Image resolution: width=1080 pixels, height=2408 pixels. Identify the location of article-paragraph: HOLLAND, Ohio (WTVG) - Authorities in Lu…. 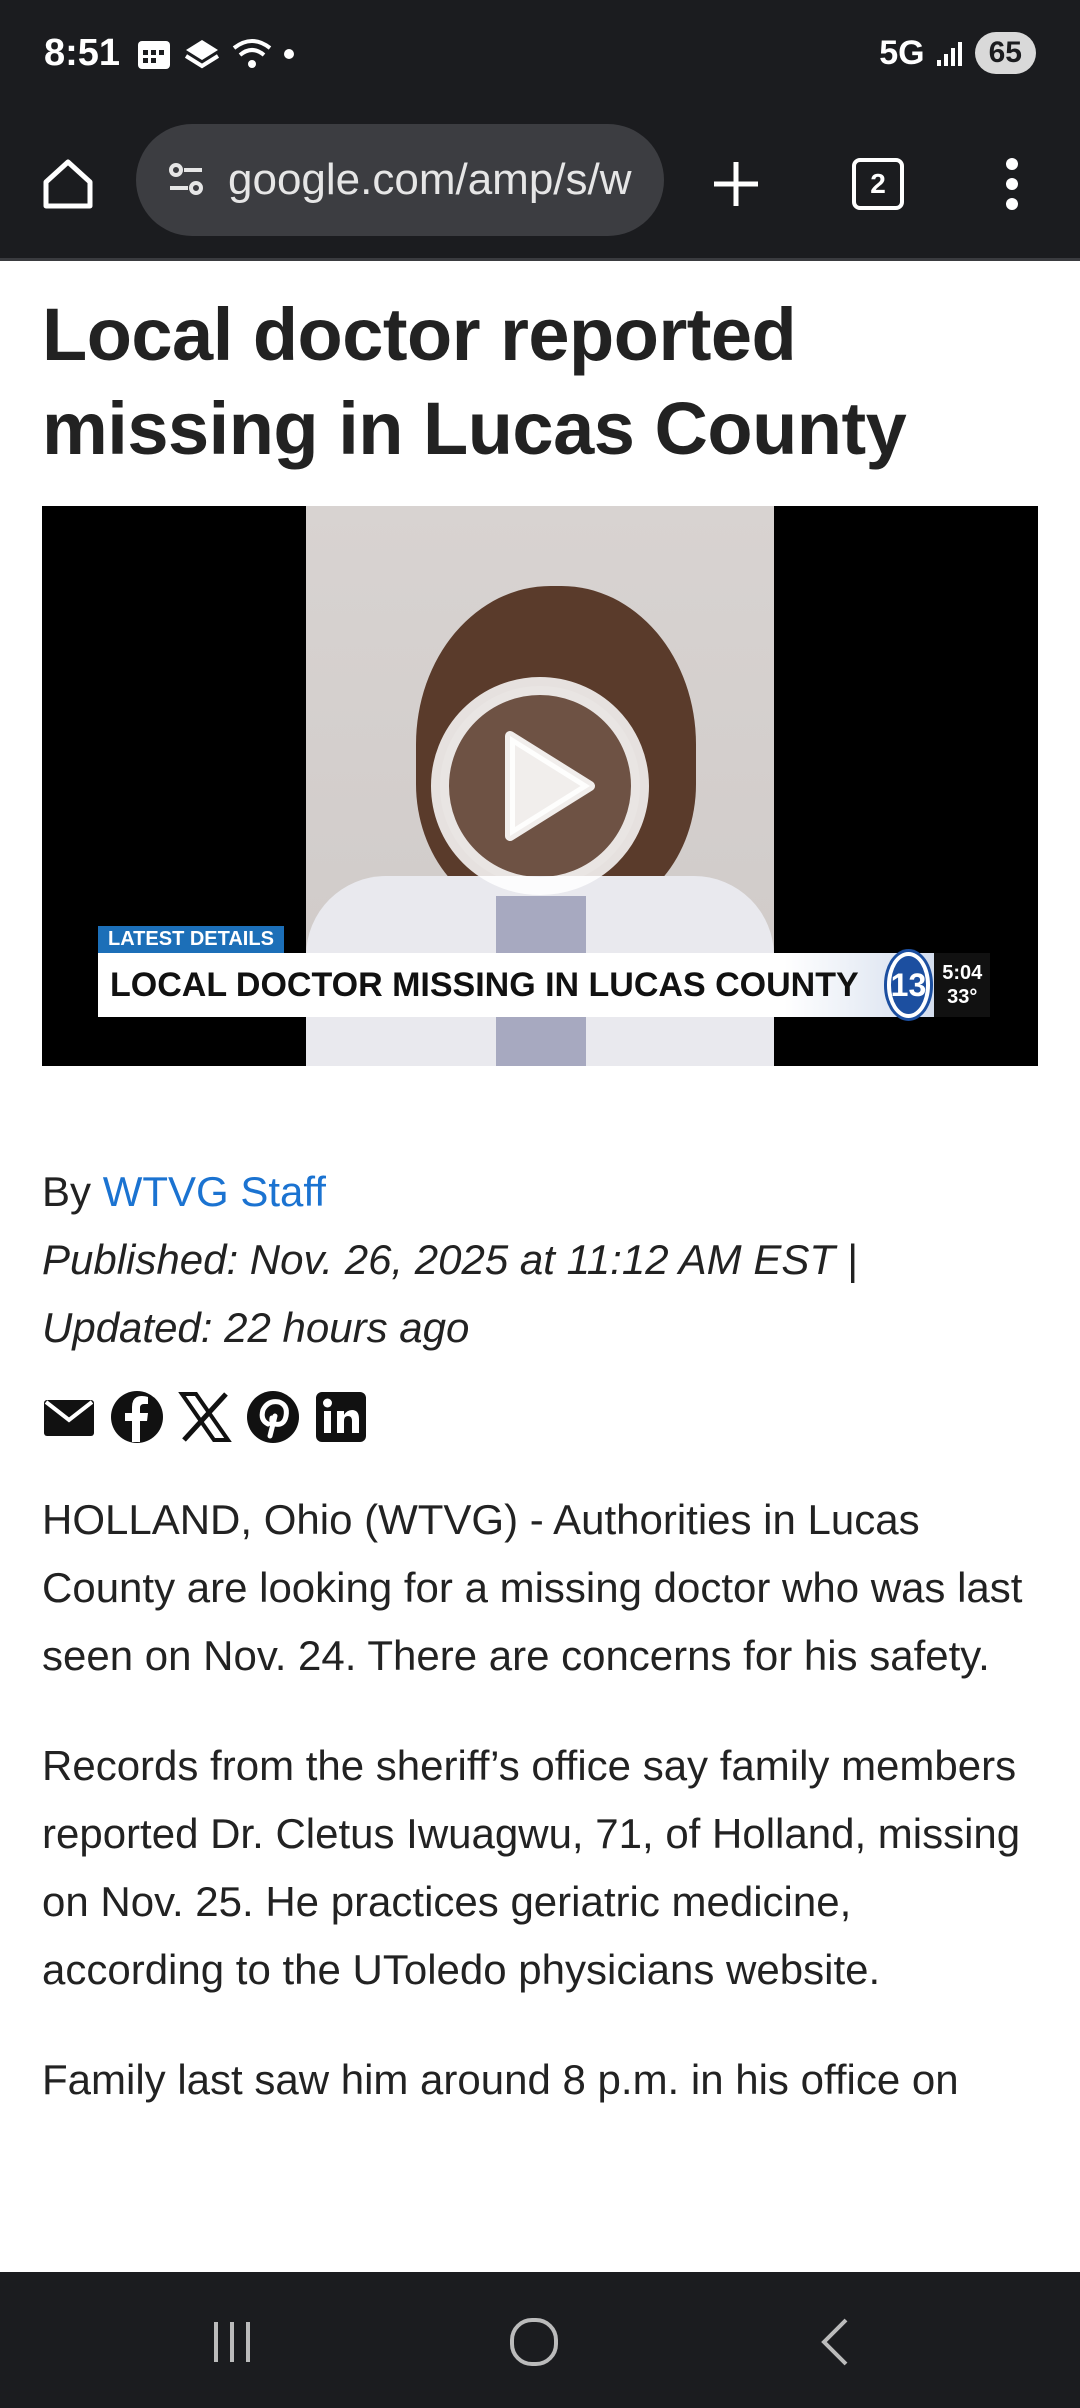
(532, 1587).